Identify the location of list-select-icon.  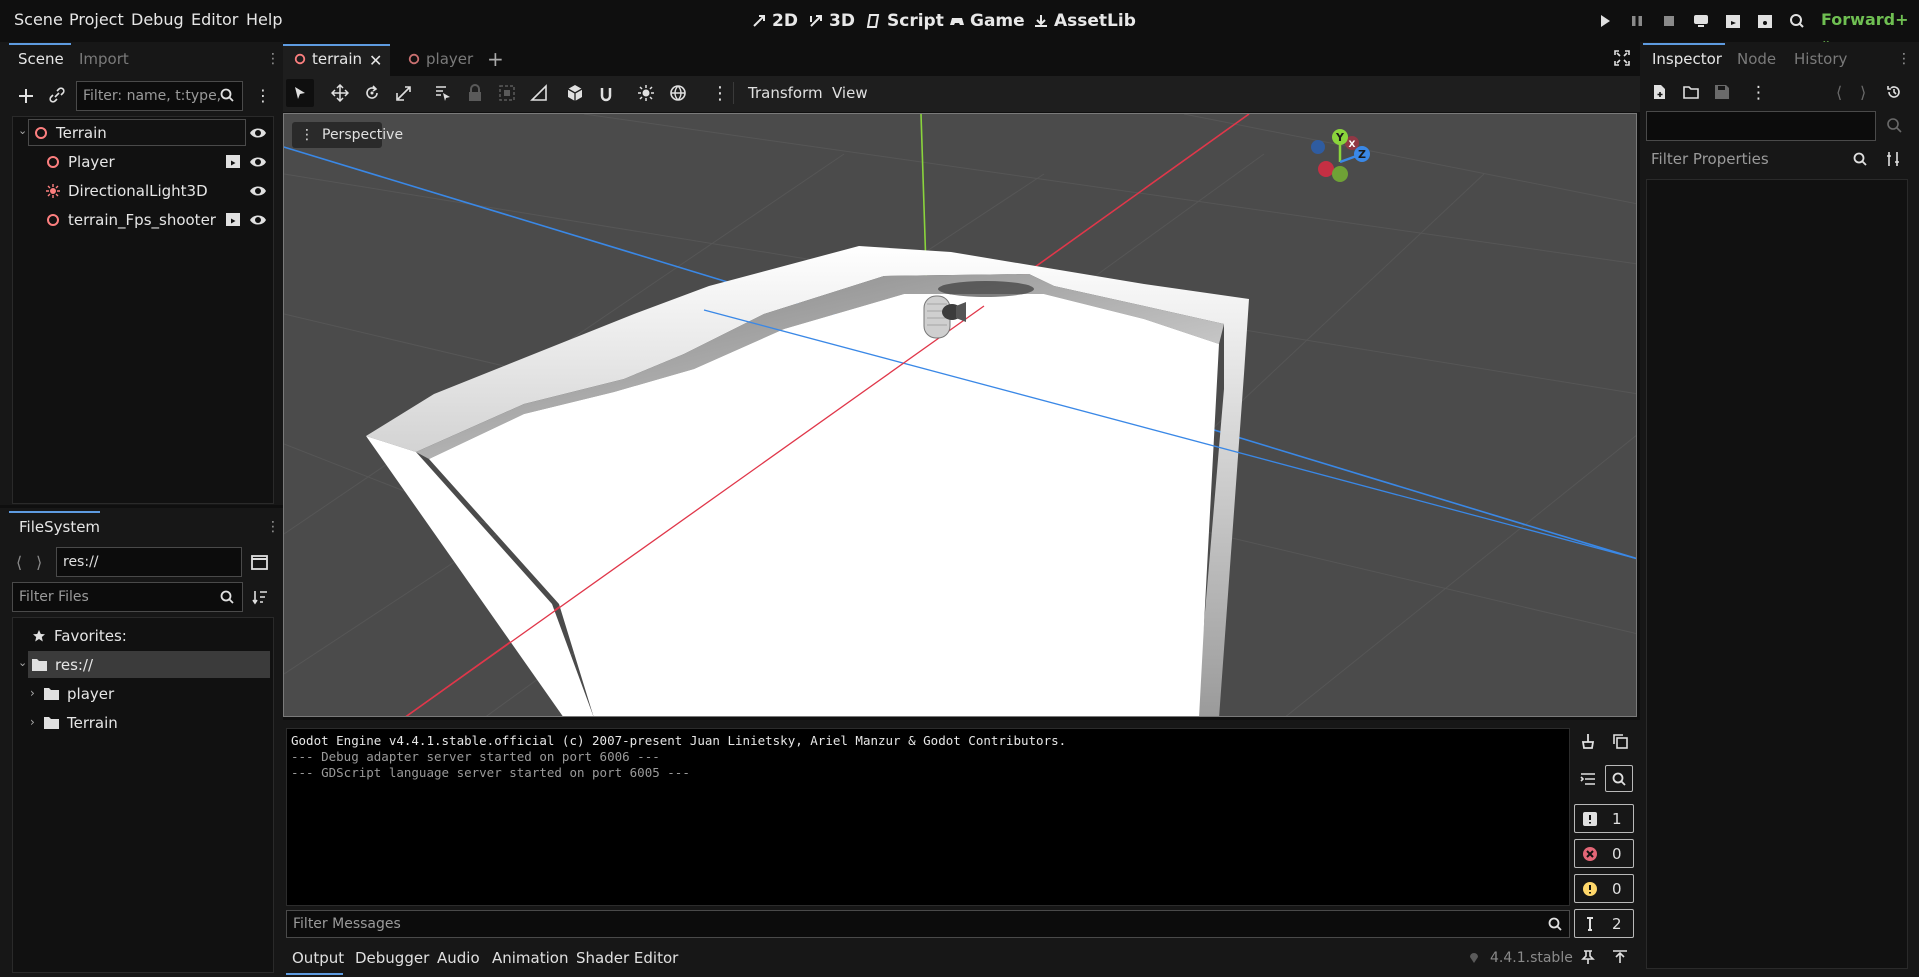
(443, 93).